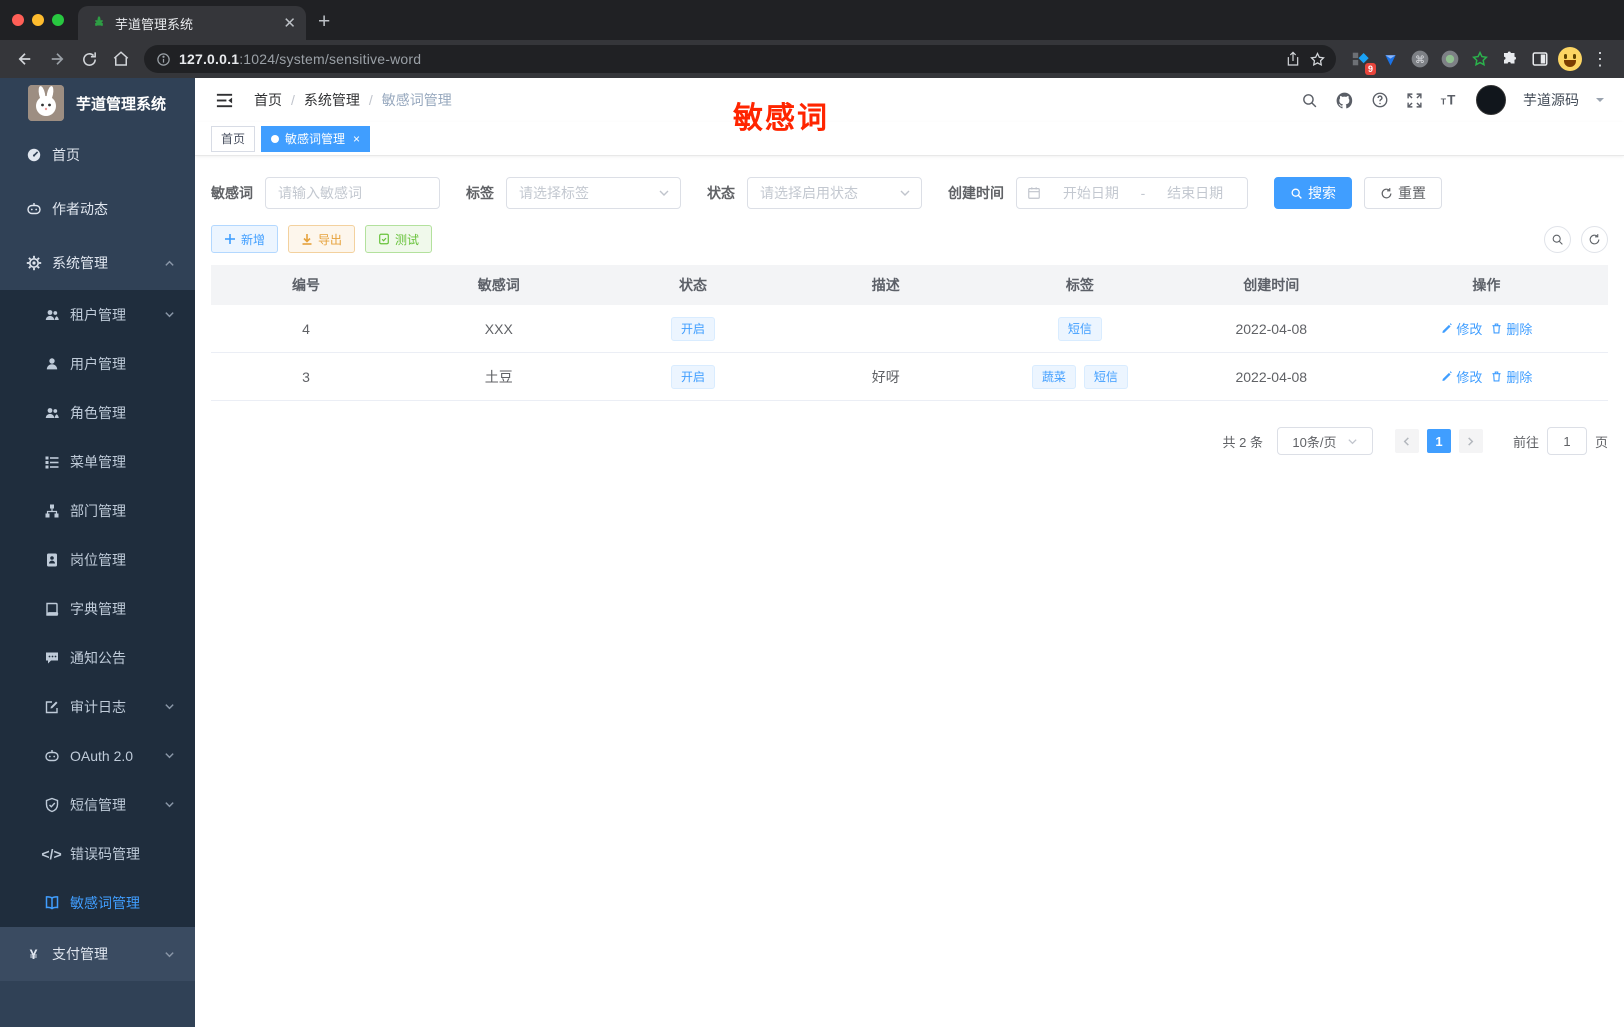 The image size is (1624, 1027). Describe the element at coordinates (1600, 102) in the screenshot. I see `user-menu-caret-icon` at that location.